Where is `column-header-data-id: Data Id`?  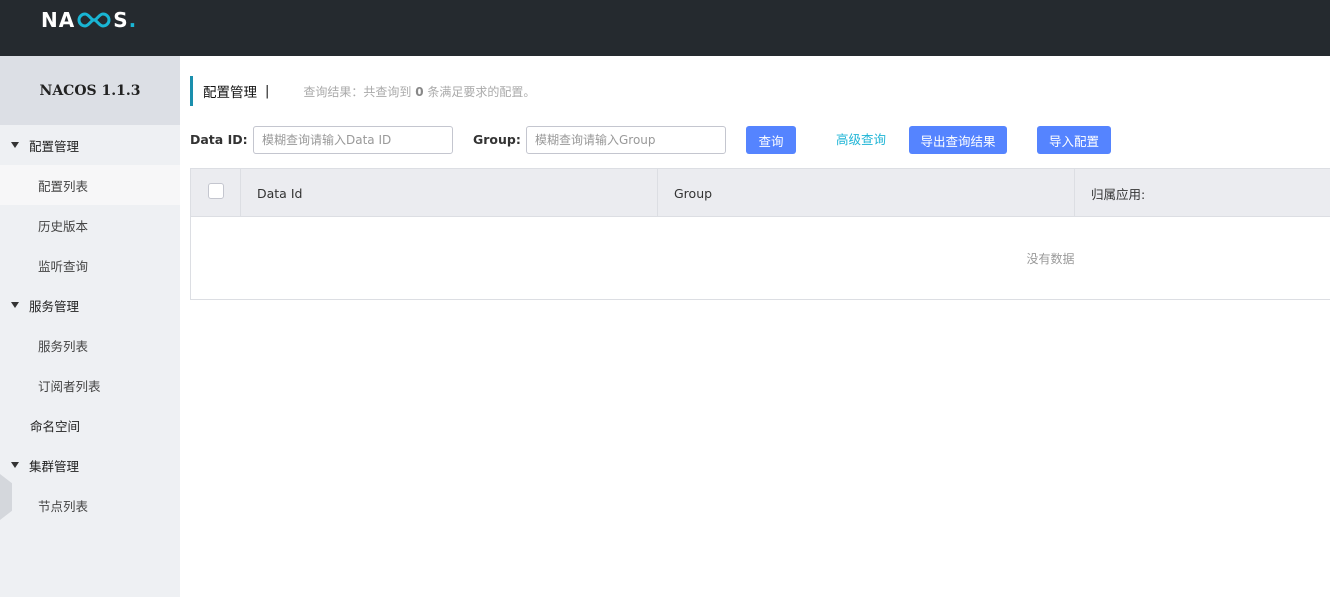 column-header-data-id: Data Id is located at coordinates (449, 193).